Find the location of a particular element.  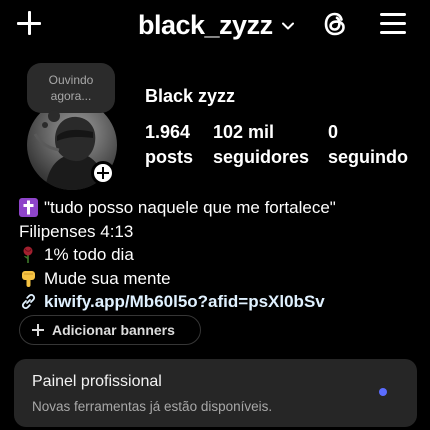

stat-following: 0 seguindo is located at coordinates (368, 145).